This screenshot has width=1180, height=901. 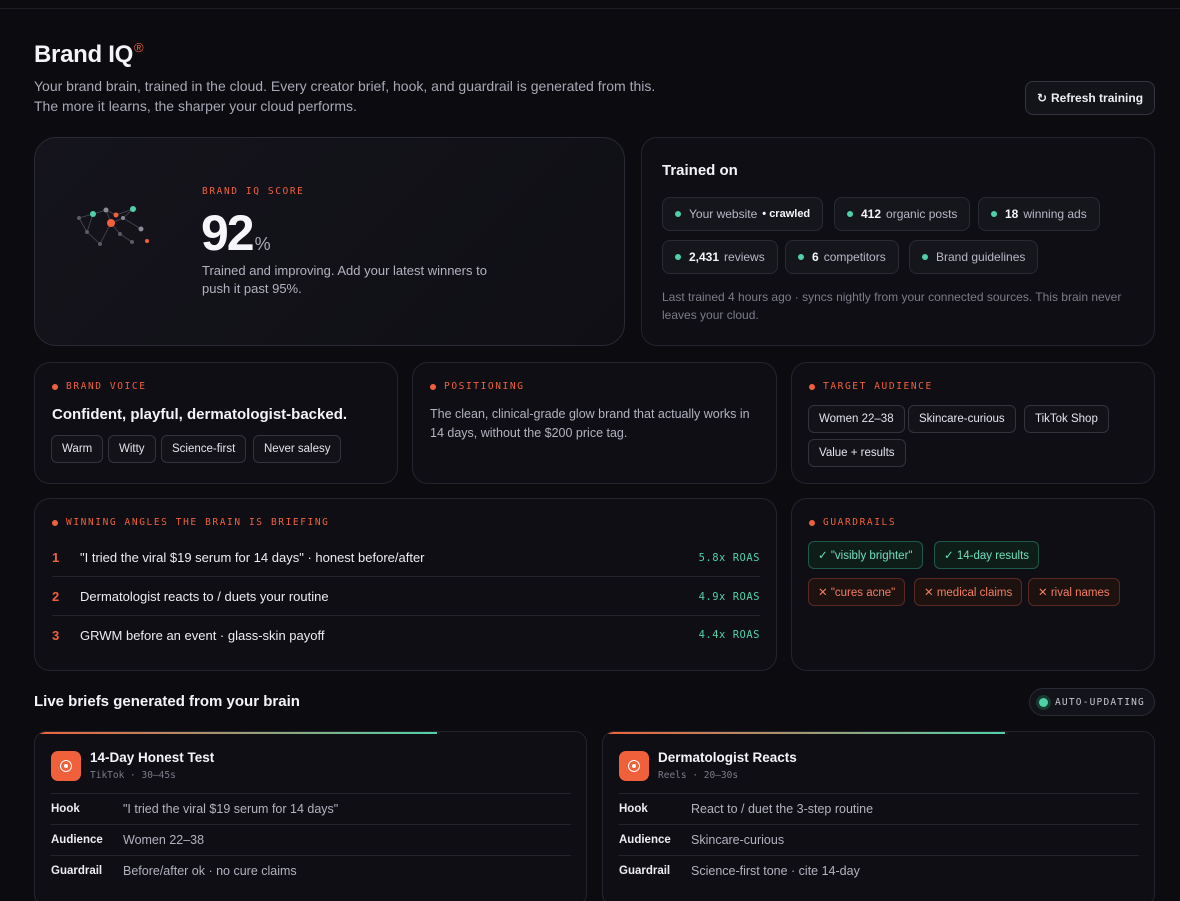 What do you see at coordinates (236, 233) in the screenshot?
I see `score-value: 92%` at bounding box center [236, 233].